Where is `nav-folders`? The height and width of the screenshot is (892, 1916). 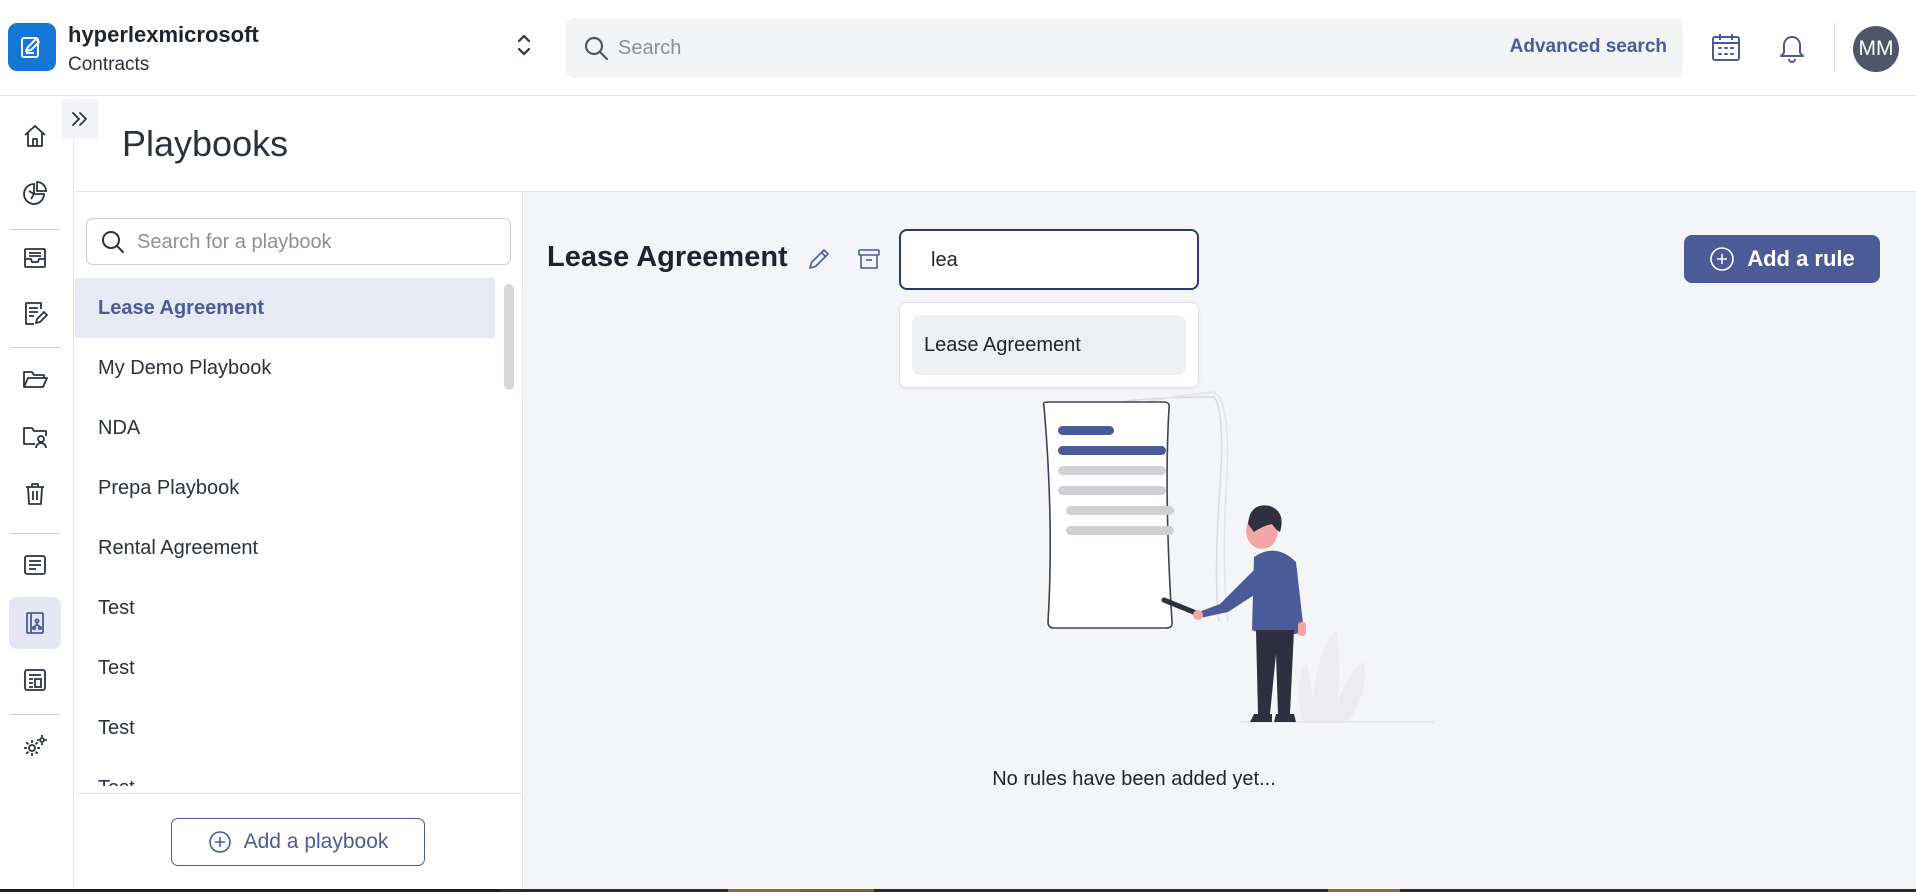 nav-folders is located at coordinates (35, 379).